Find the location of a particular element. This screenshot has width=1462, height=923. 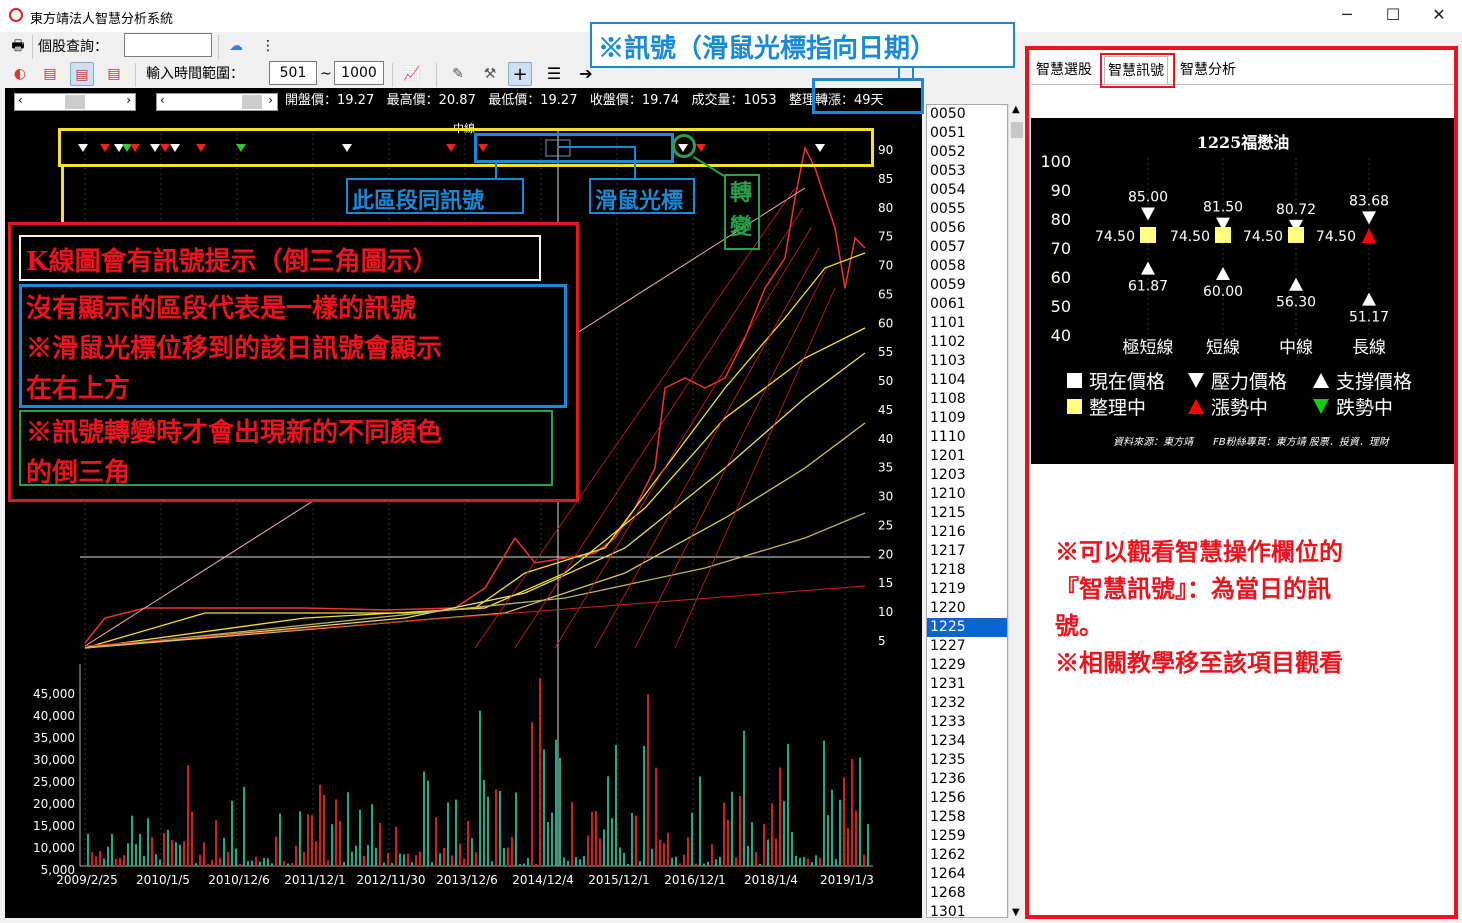

stock-list-item: 1210 is located at coordinates (967, 494).